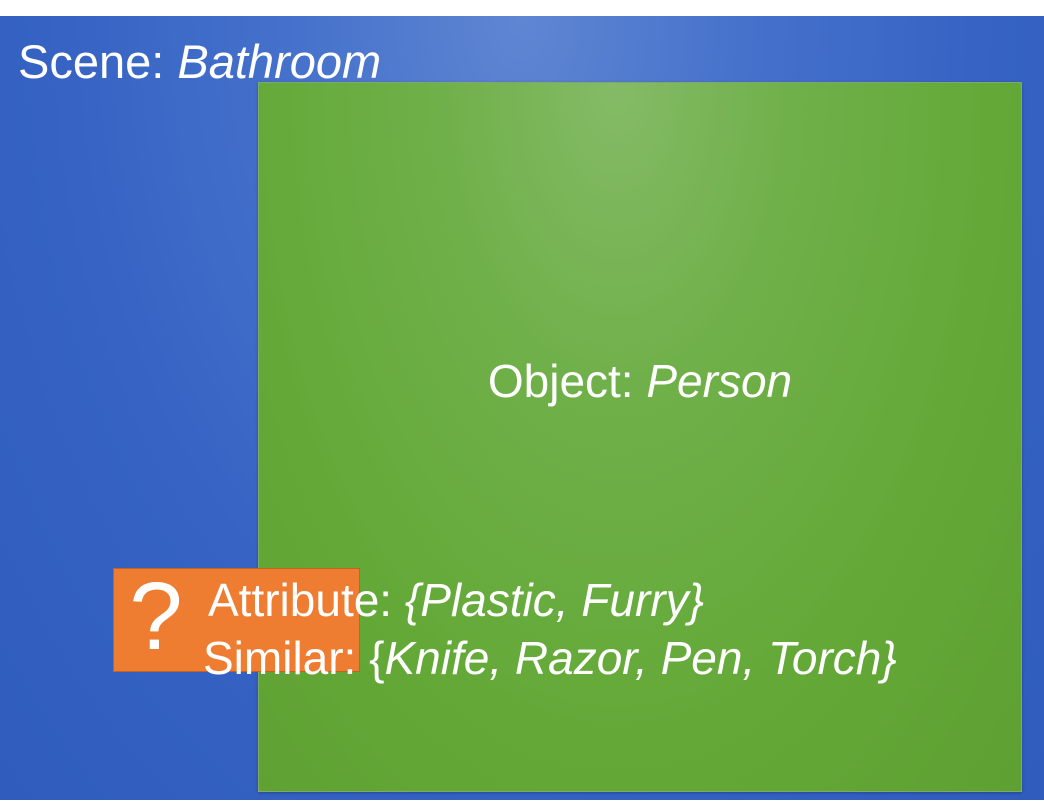 This screenshot has width=1044, height=806. I want to click on question-mark-icon: ?, so click(156, 616).